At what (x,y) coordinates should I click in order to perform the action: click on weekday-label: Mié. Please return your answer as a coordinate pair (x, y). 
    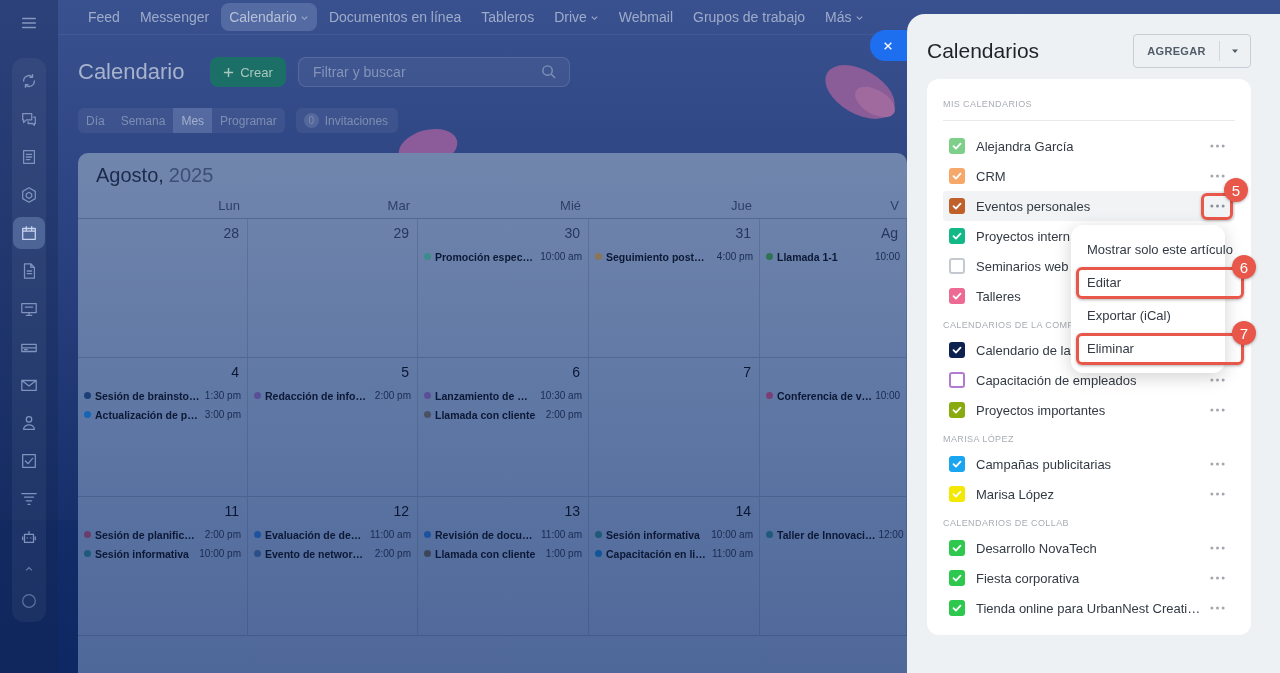
    Looking at the image, I should click on (570, 205).